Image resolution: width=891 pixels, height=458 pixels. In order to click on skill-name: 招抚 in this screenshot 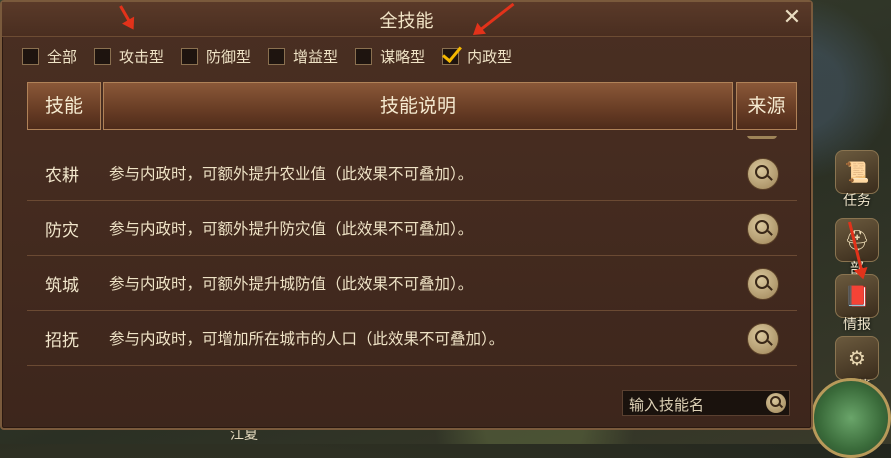, I will do `click(62, 341)`.